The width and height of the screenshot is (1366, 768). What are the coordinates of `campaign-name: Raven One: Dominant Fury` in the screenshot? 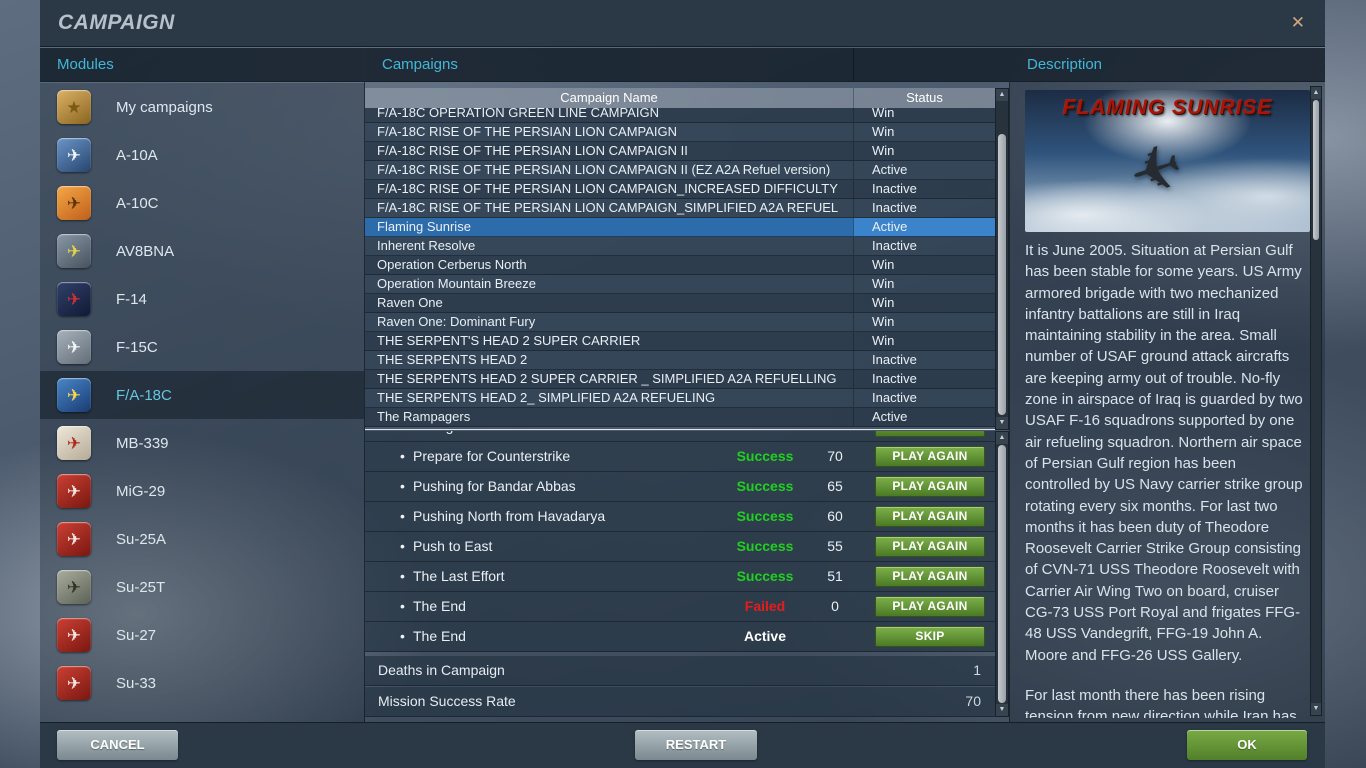 It's located at (456, 321).